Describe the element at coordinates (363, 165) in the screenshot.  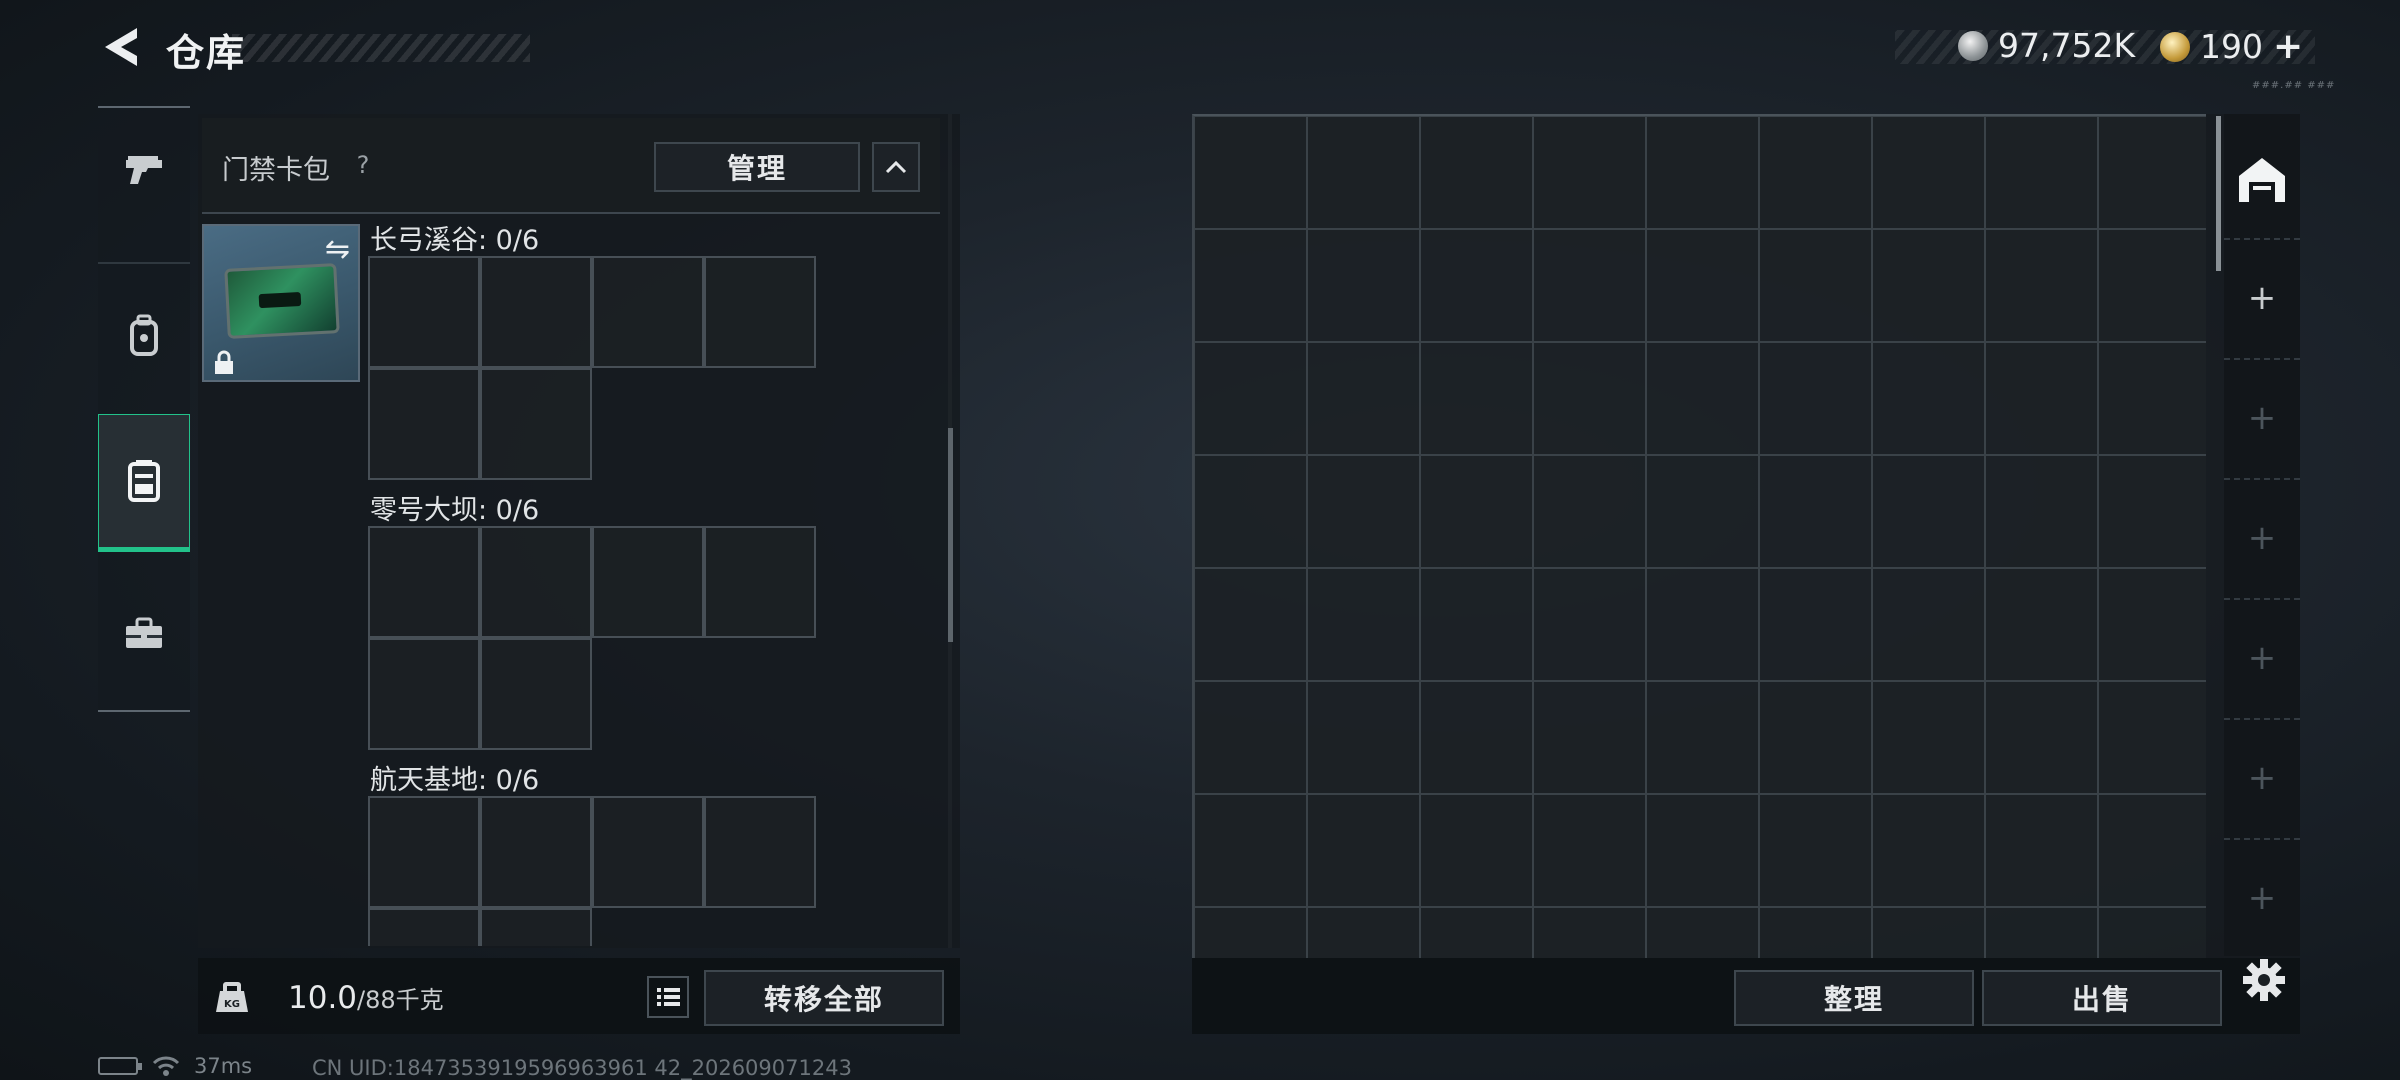
I see `help-icon: ?` at that location.